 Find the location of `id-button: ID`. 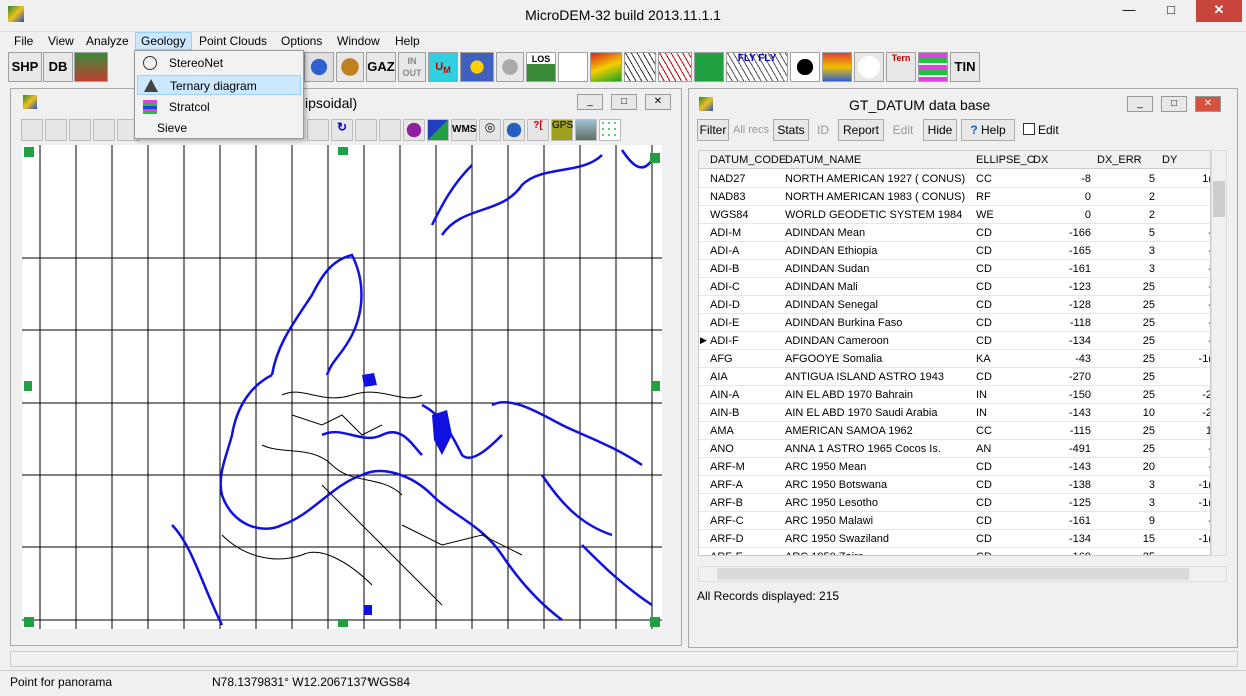

id-button: ID is located at coordinates (823, 130).